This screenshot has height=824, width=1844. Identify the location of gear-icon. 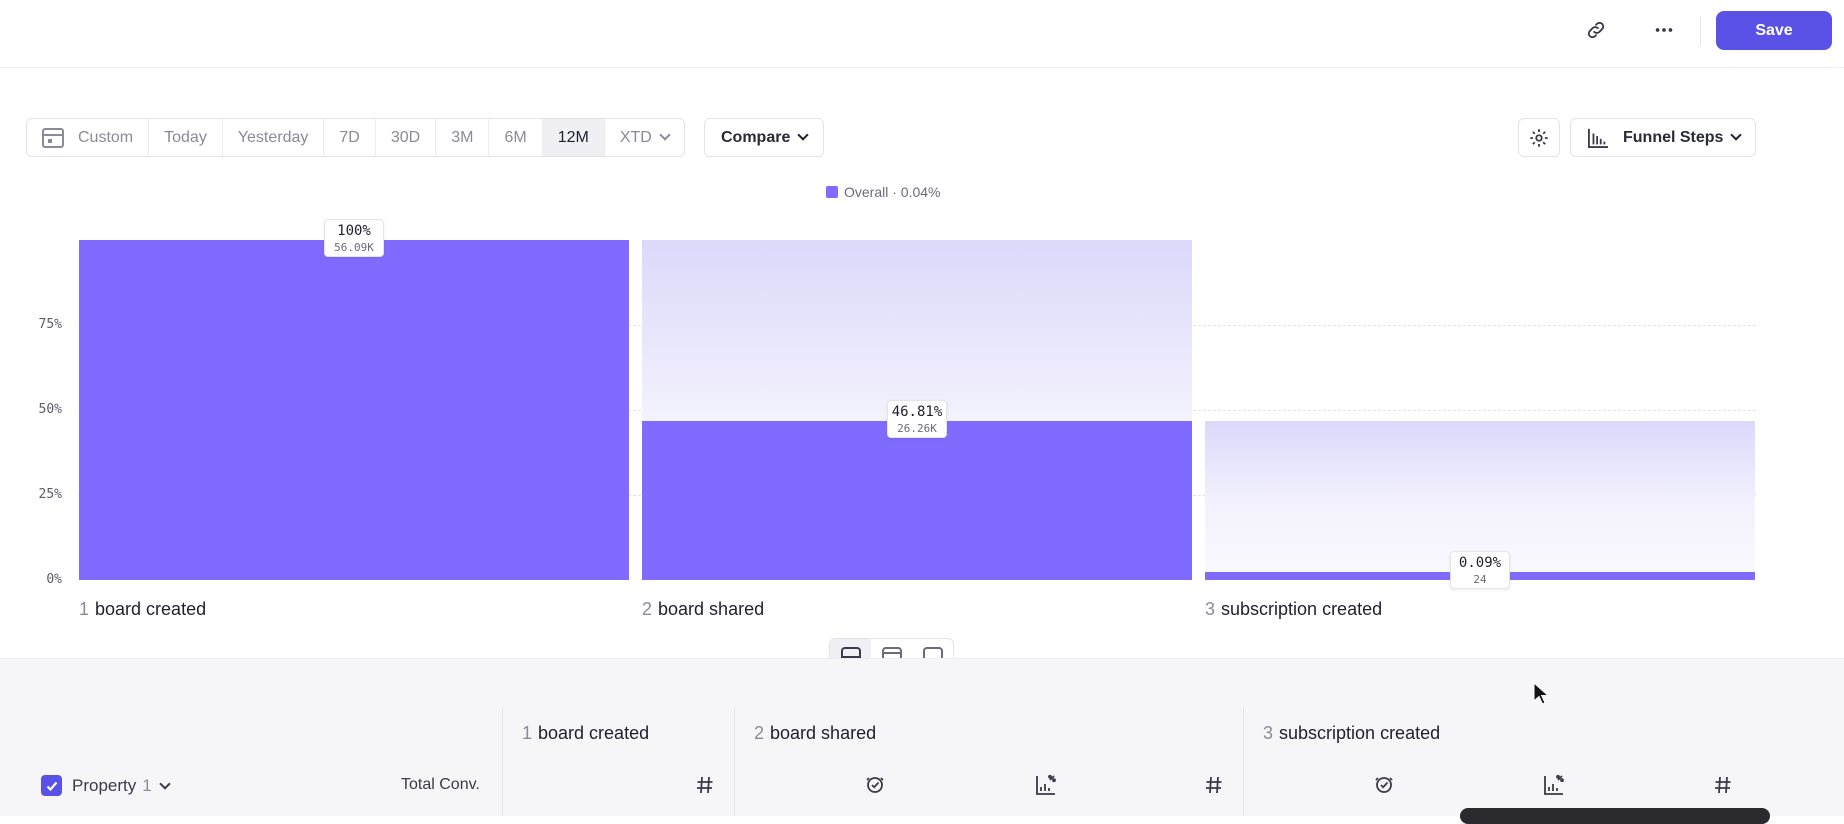
(1539, 137).